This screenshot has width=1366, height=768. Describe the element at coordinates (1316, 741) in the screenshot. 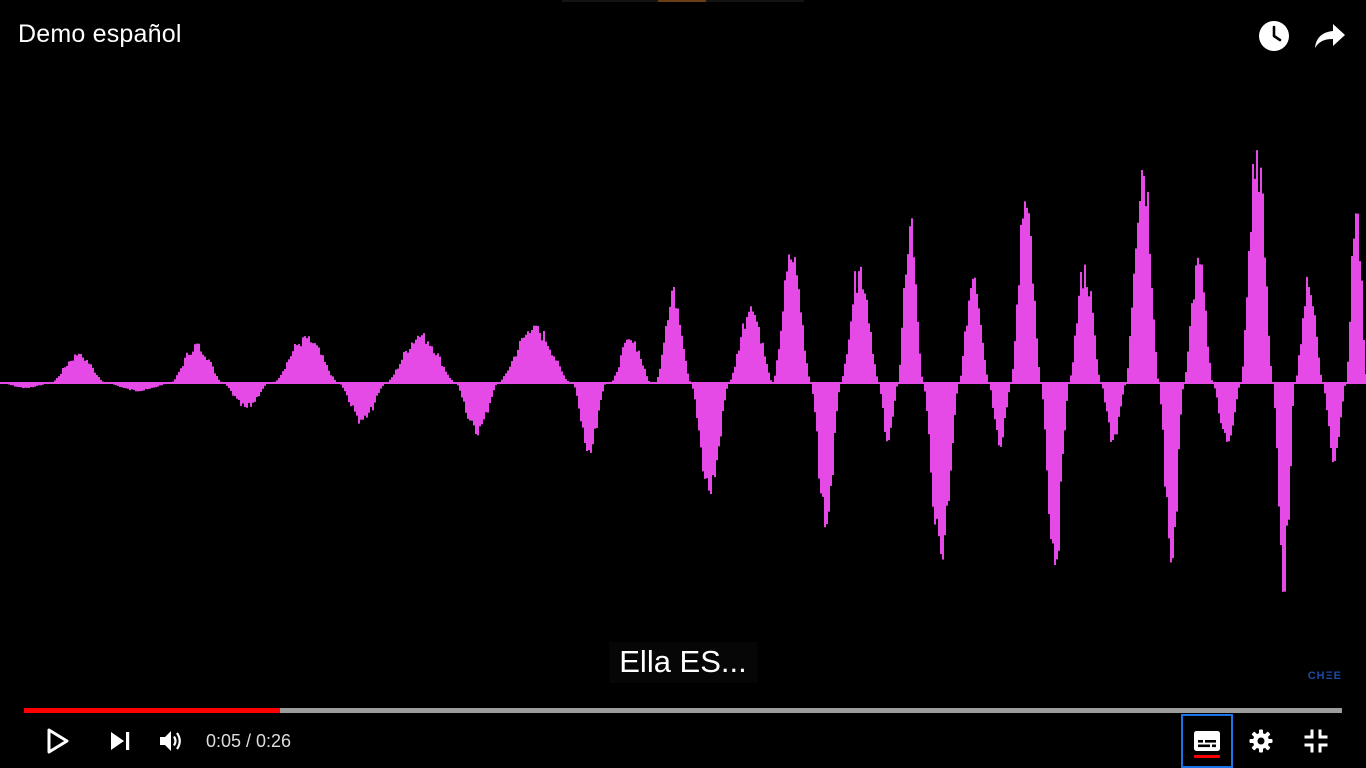

I see `exit-fullscreen-button` at that location.